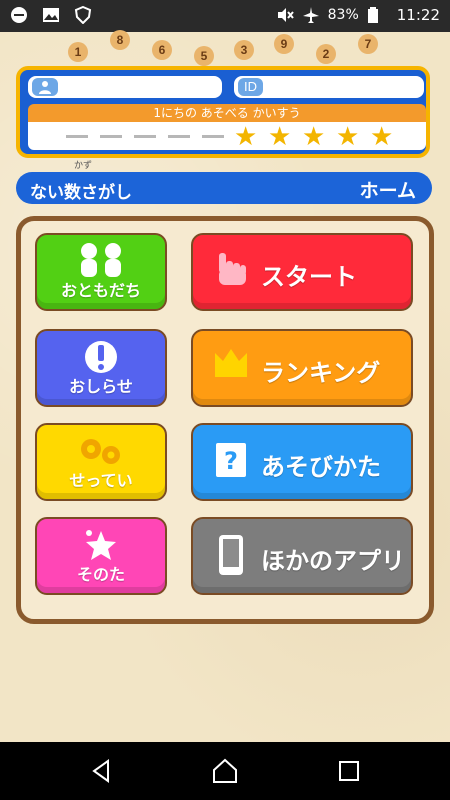 The width and height of the screenshot is (450, 800). I want to click on home-icon, so click(225, 771).